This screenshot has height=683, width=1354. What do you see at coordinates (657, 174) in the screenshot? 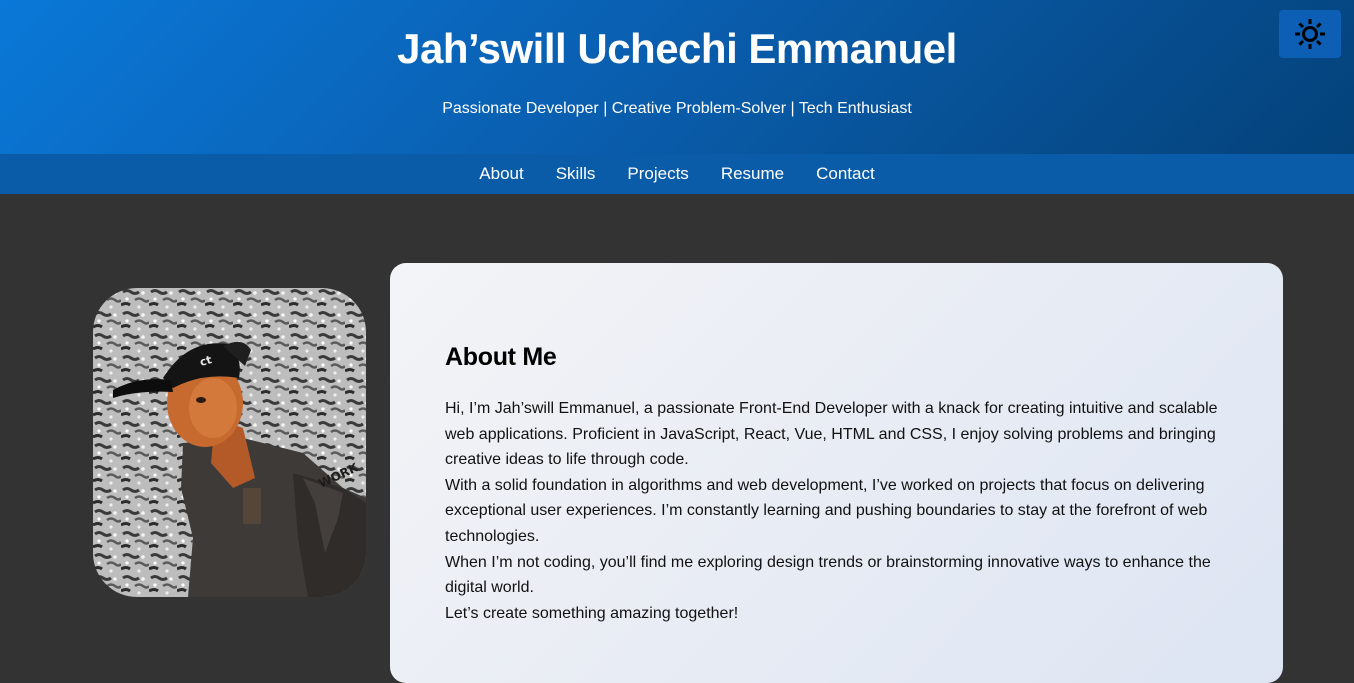
I see `nav-link-projects: Projects` at bounding box center [657, 174].